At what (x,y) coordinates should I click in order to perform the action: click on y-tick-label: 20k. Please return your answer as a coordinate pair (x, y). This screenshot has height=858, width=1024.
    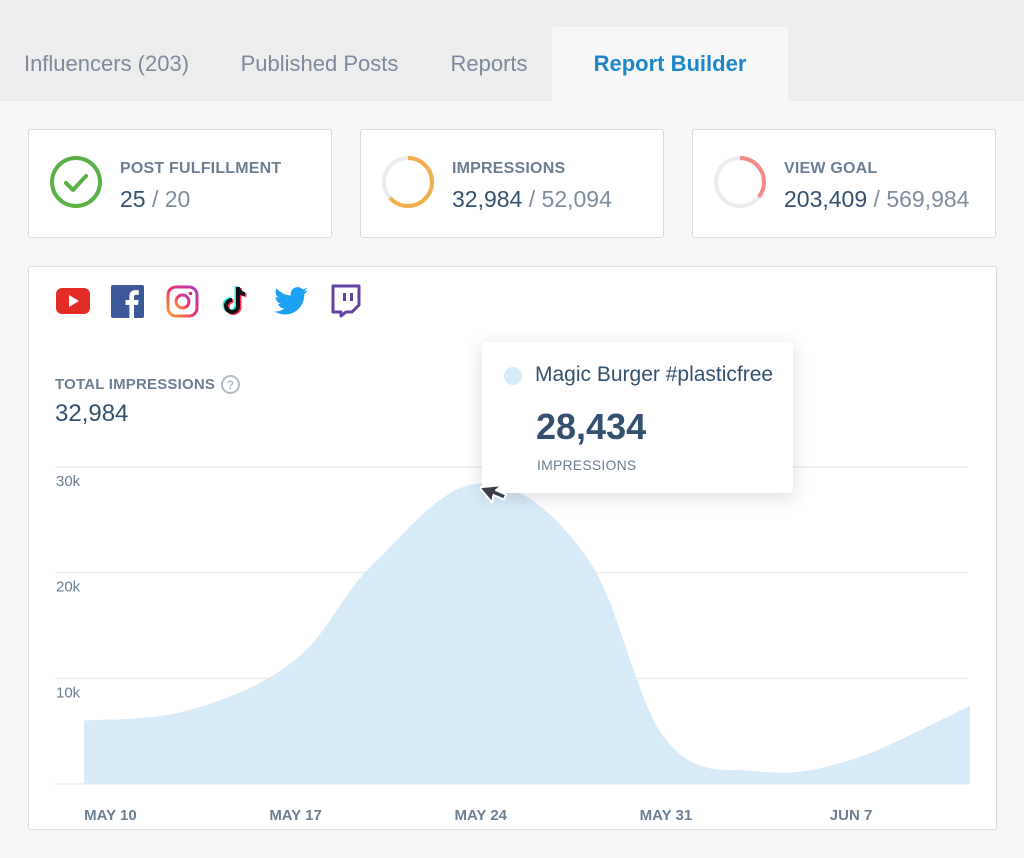
    Looking at the image, I should click on (68, 587).